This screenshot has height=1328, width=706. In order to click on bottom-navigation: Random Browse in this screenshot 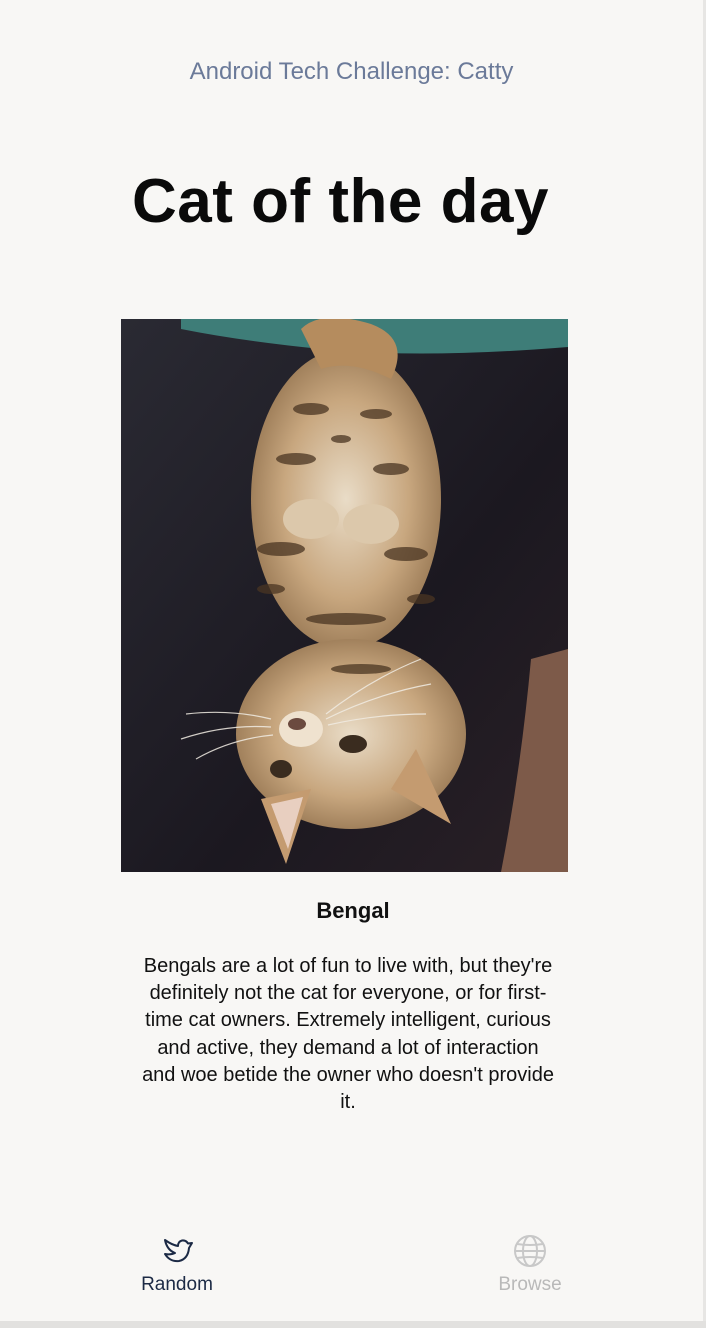, I will do `click(351, 1270)`.